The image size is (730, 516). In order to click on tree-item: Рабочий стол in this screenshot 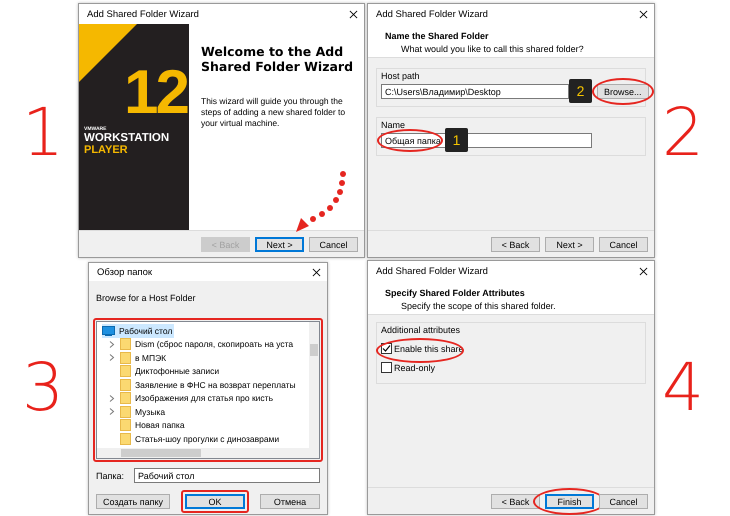, I will do `click(138, 331)`.